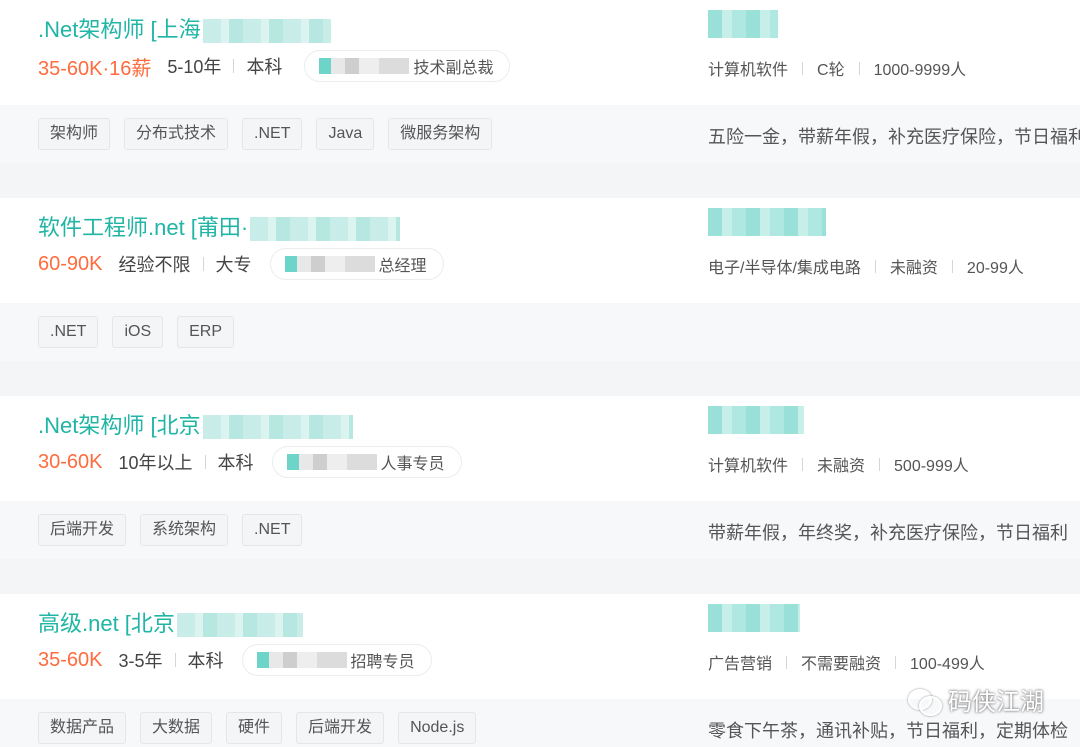  I want to click on job-info: 60-90K 经验不限 大专 总经理, so click(241, 264).